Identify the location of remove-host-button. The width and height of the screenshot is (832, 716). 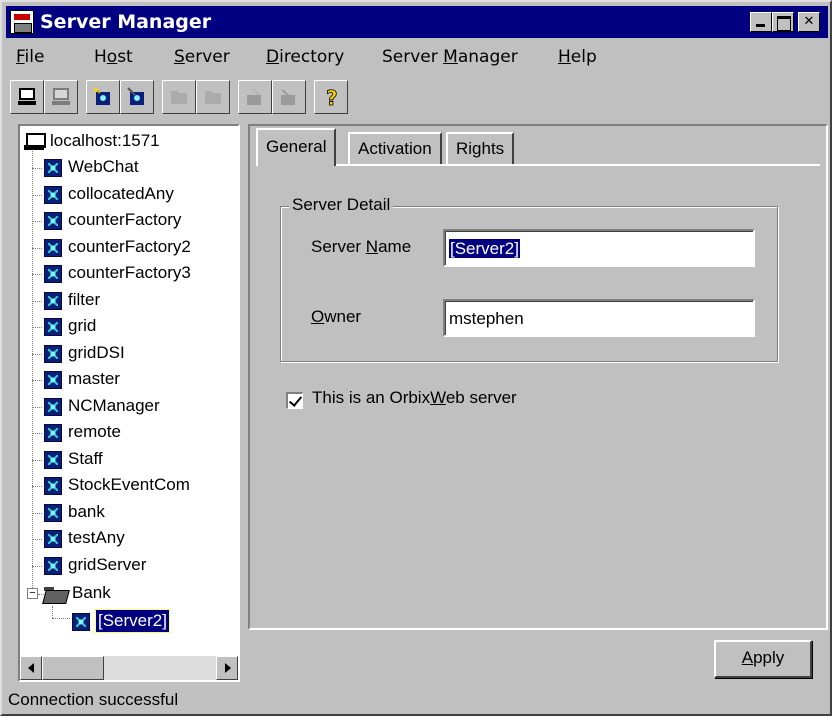
(61, 97).